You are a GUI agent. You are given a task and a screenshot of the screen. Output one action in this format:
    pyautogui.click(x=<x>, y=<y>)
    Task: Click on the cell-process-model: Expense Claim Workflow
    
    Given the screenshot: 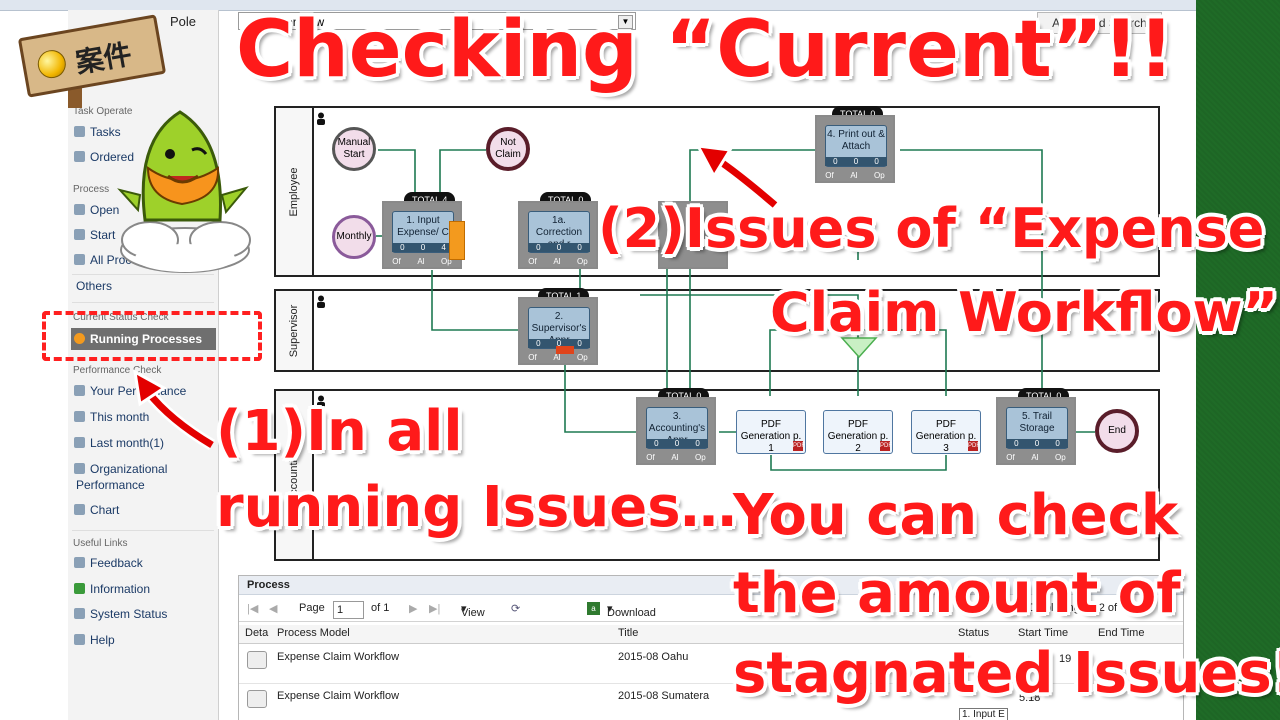 What is the action you would take?
    pyautogui.click(x=338, y=696)
    